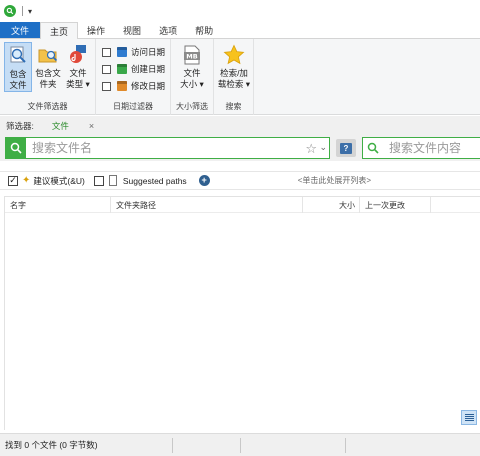  What do you see at coordinates (233, 106) in the screenshot?
I see `search-group-label: 搜索` at bounding box center [233, 106].